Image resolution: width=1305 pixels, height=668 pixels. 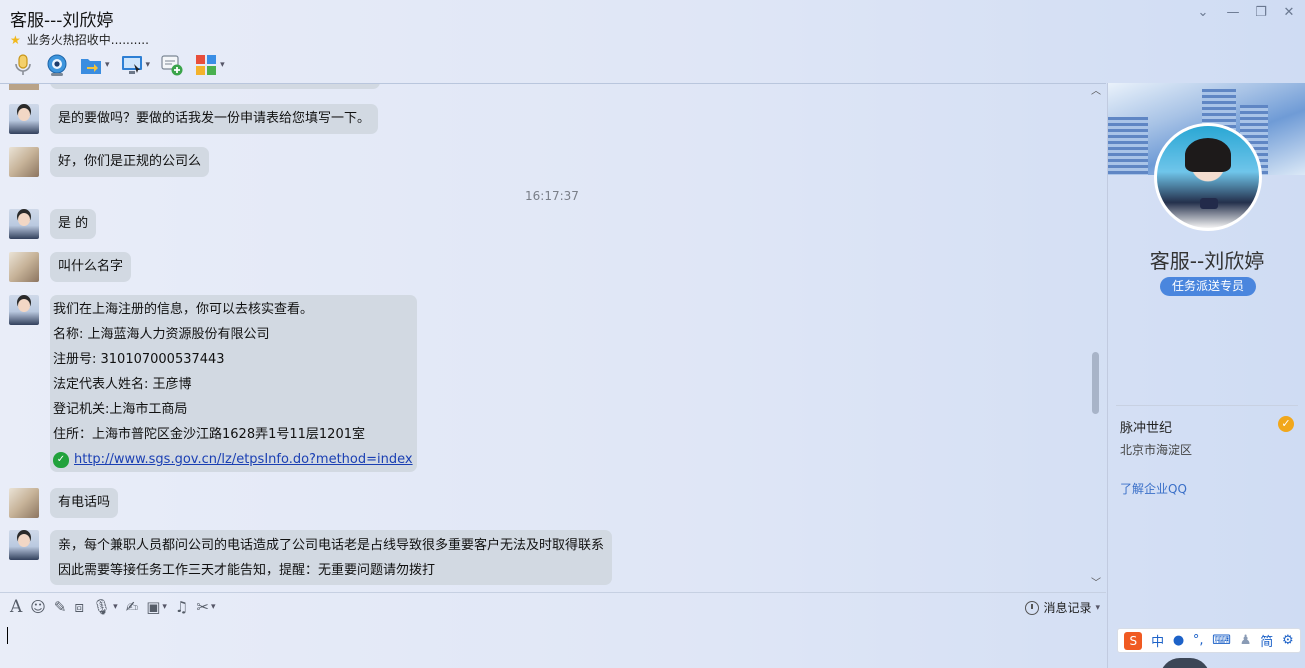 What do you see at coordinates (132, 607) in the screenshot?
I see `edit-icon: ✍` at bounding box center [132, 607].